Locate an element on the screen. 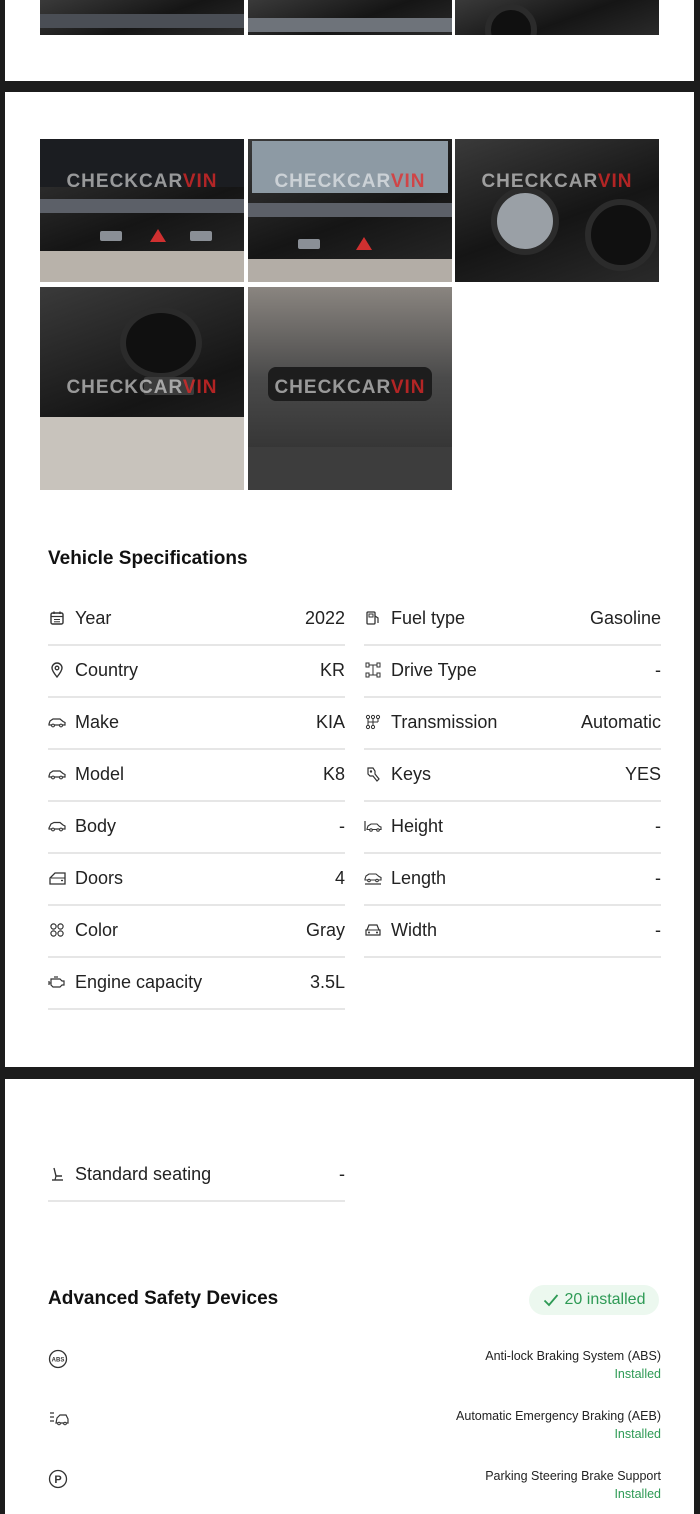  spec-value: KR is located at coordinates (332, 669).